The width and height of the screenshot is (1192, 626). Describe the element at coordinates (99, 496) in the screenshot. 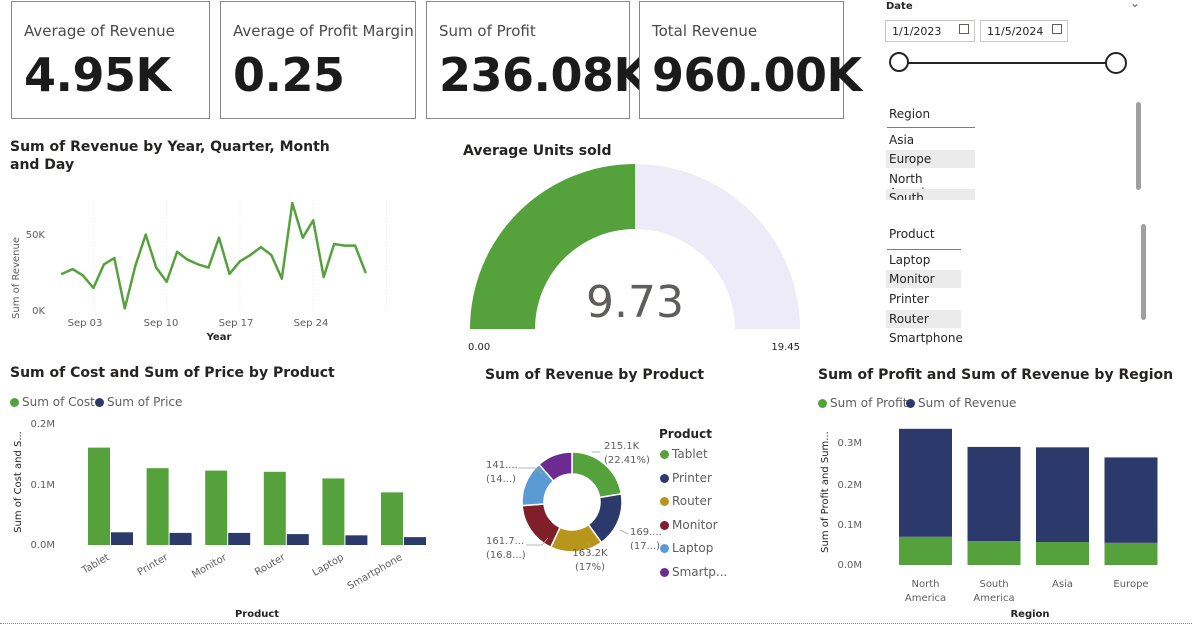

I see `bar-cost-tablet` at that location.